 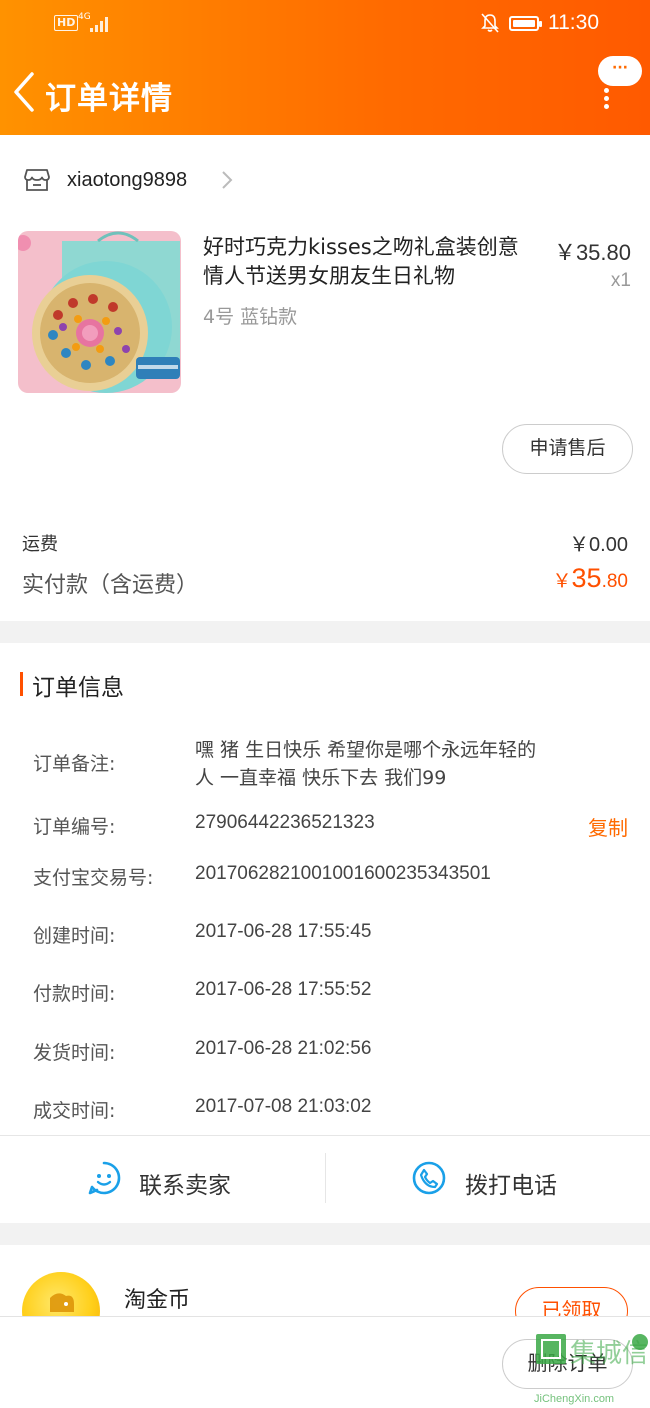 What do you see at coordinates (620, 280) in the screenshot?
I see `product-quantity: x1` at bounding box center [620, 280].